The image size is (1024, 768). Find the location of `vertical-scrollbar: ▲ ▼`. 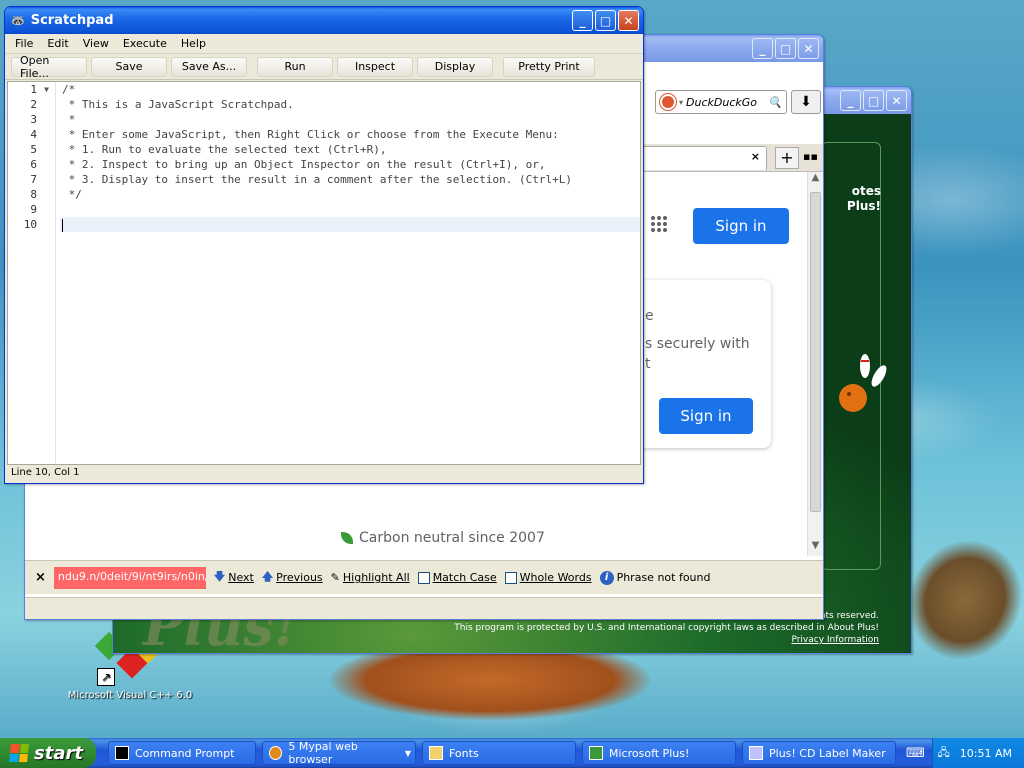

vertical-scrollbar: ▲ ▼ is located at coordinates (815, 364).